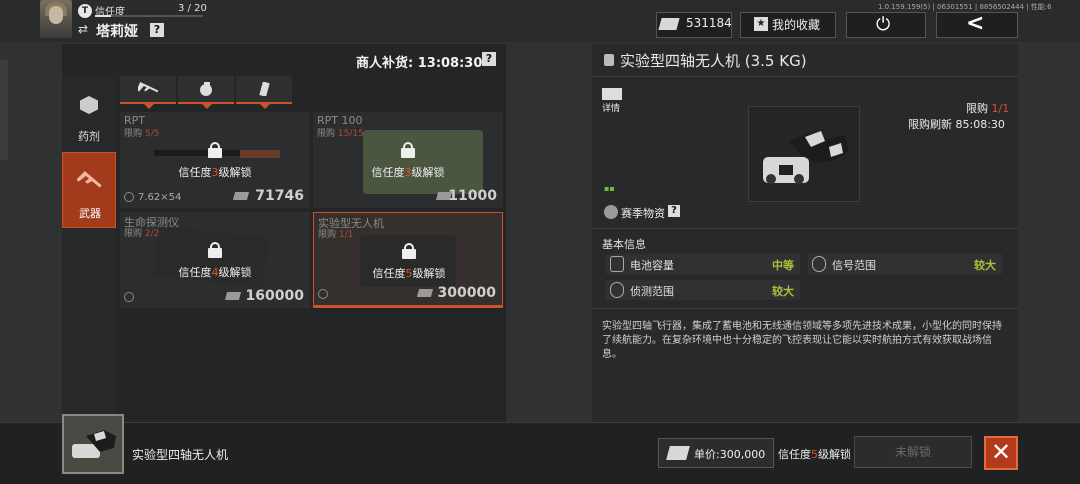  Describe the element at coordinates (148, 87) in the screenshot. I see `rifle-icon` at that location.